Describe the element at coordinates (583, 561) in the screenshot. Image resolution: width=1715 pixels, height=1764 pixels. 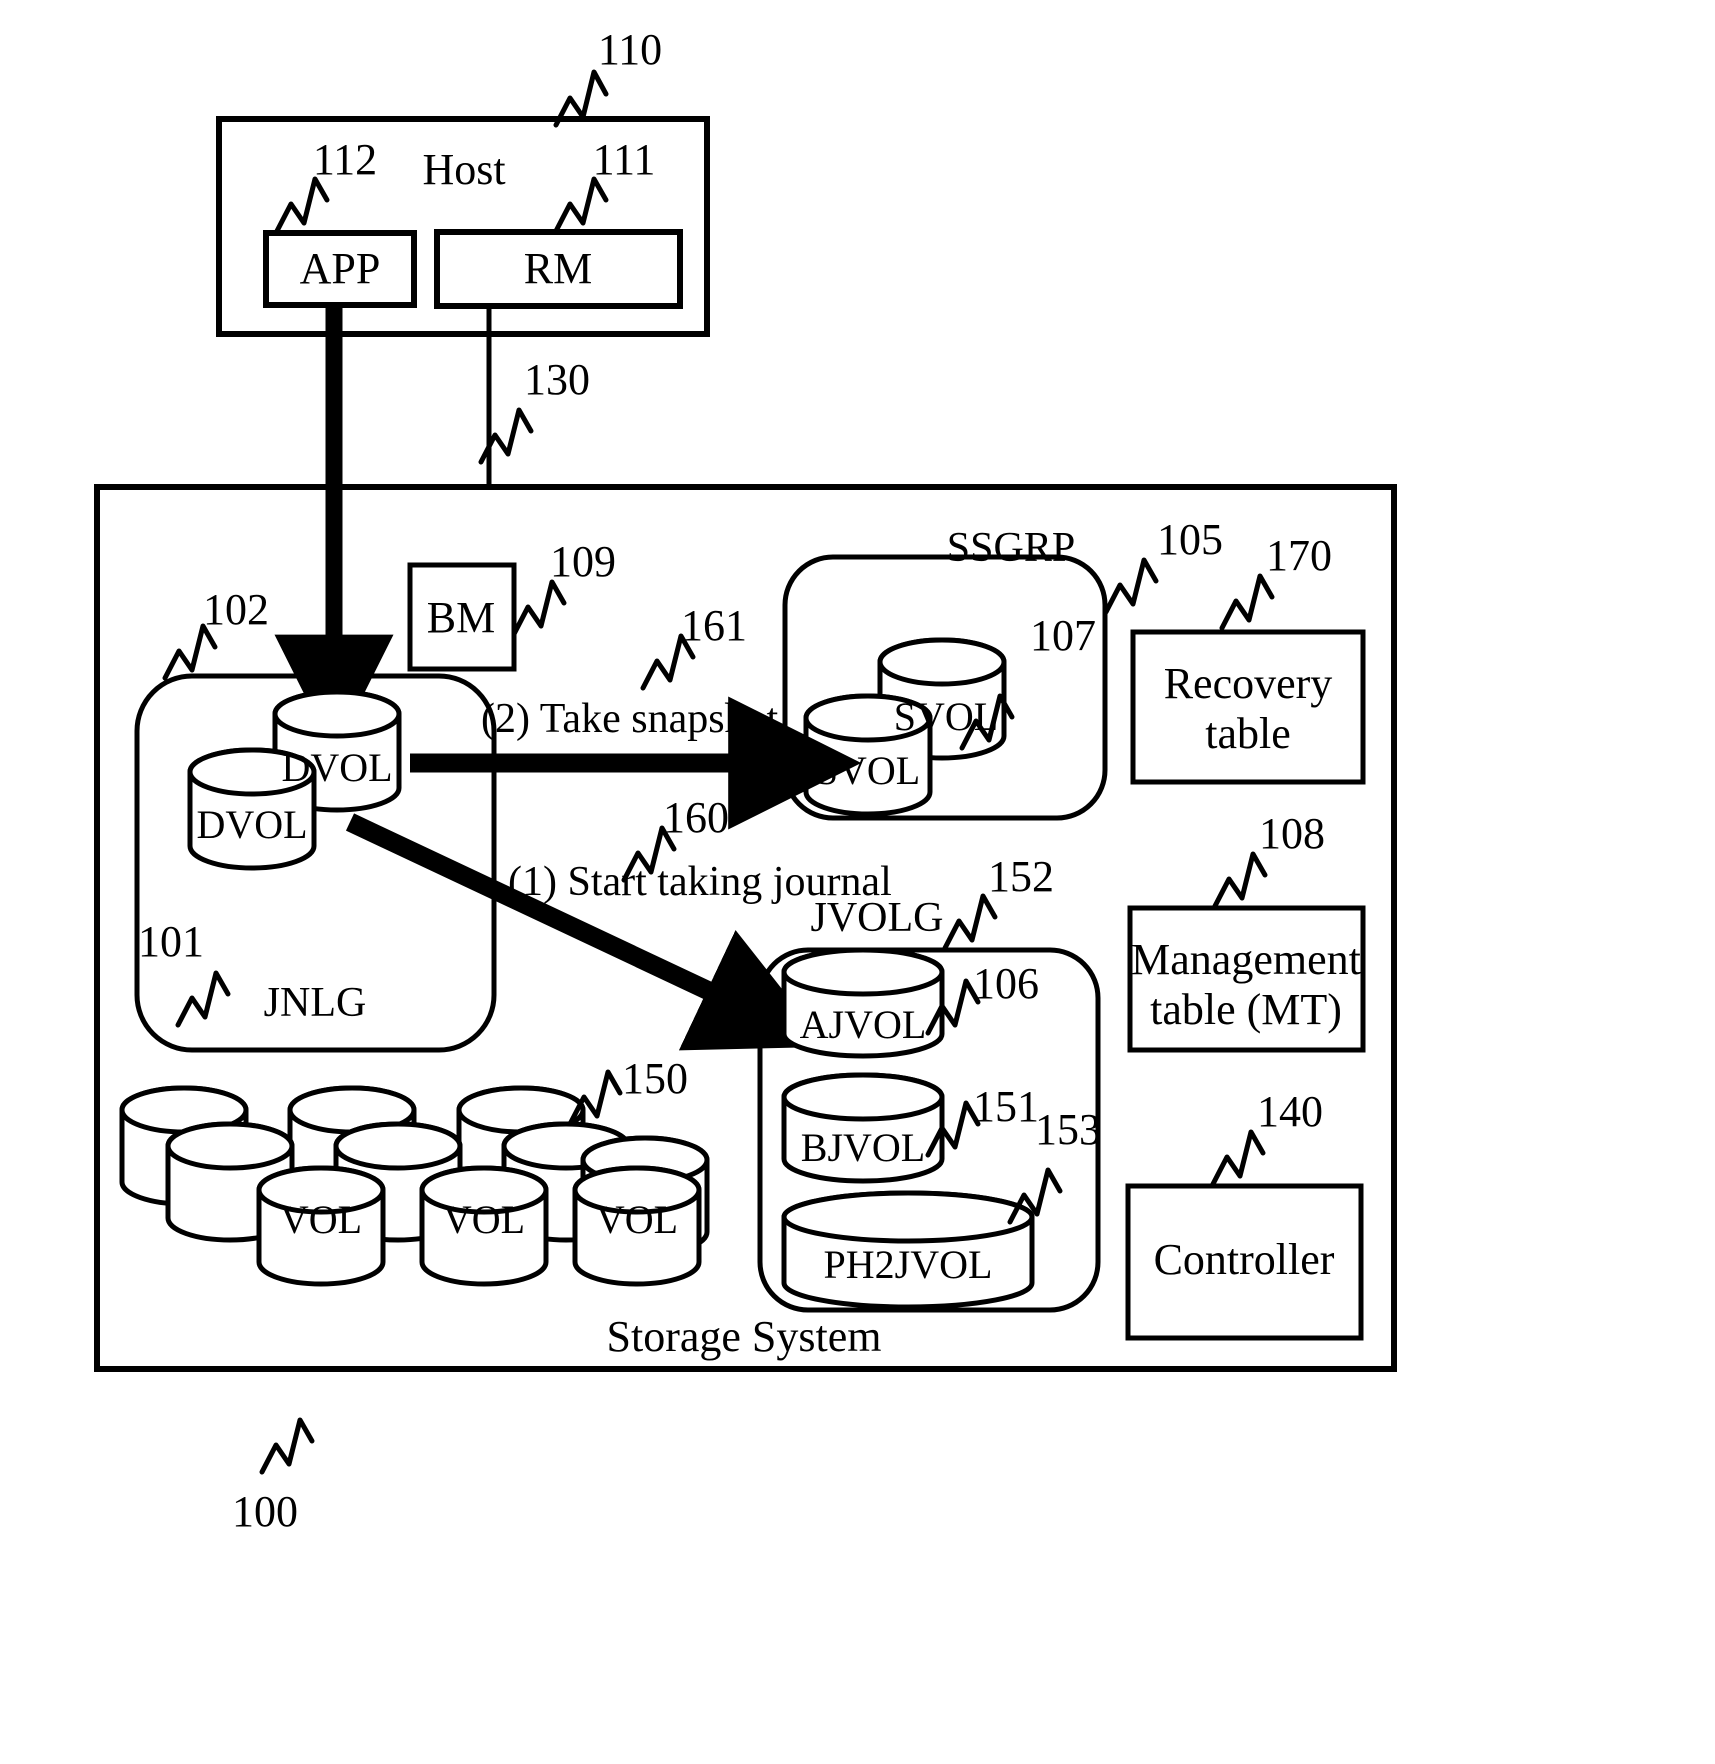
I see `ref-109: 109` at that location.